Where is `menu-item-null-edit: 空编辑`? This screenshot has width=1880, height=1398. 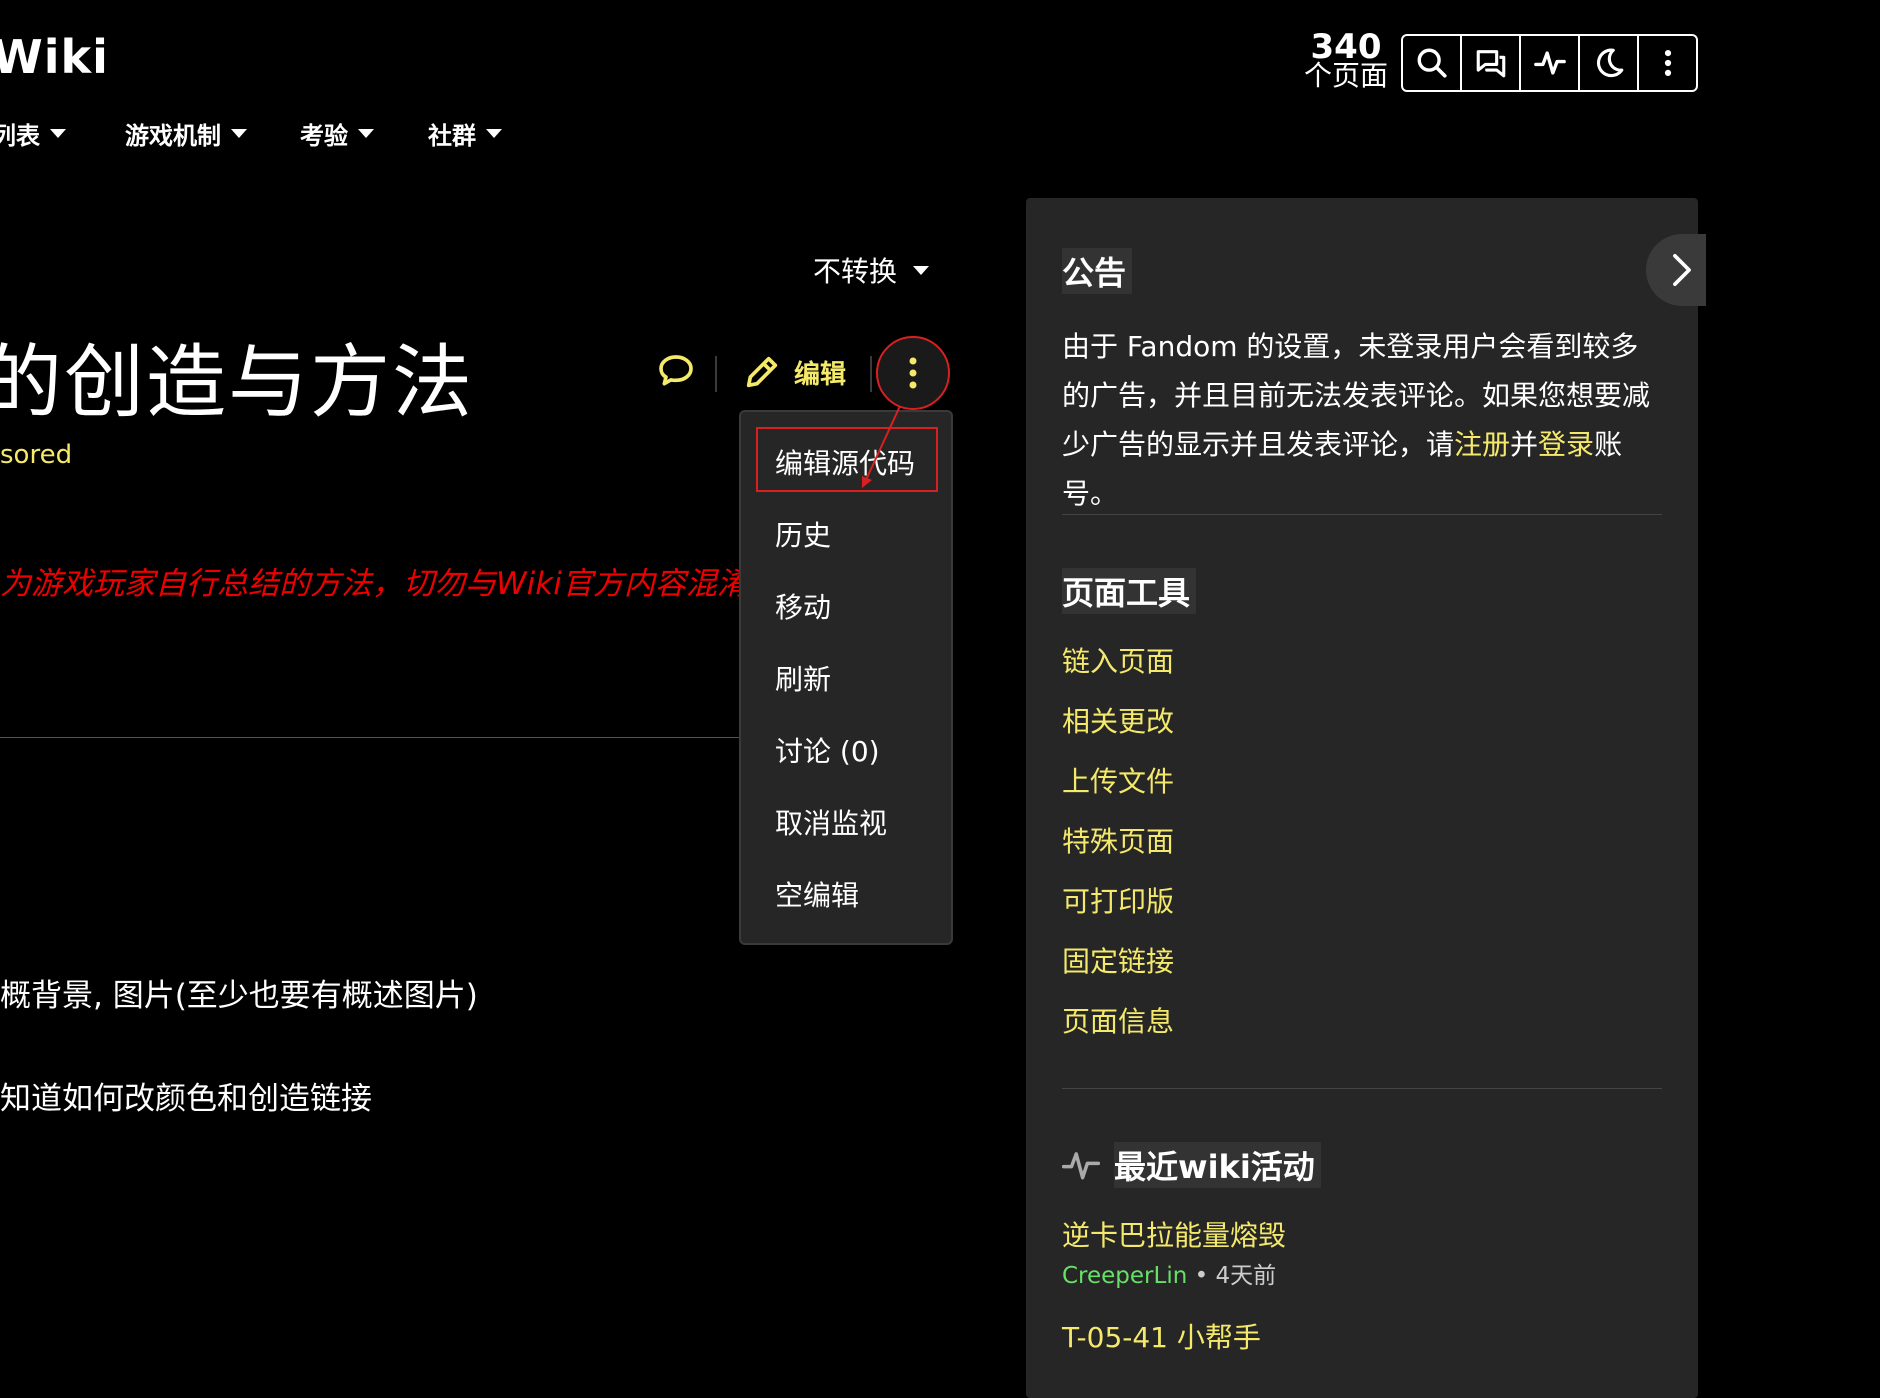
menu-item-null-edit: 空编辑 is located at coordinates (817, 894).